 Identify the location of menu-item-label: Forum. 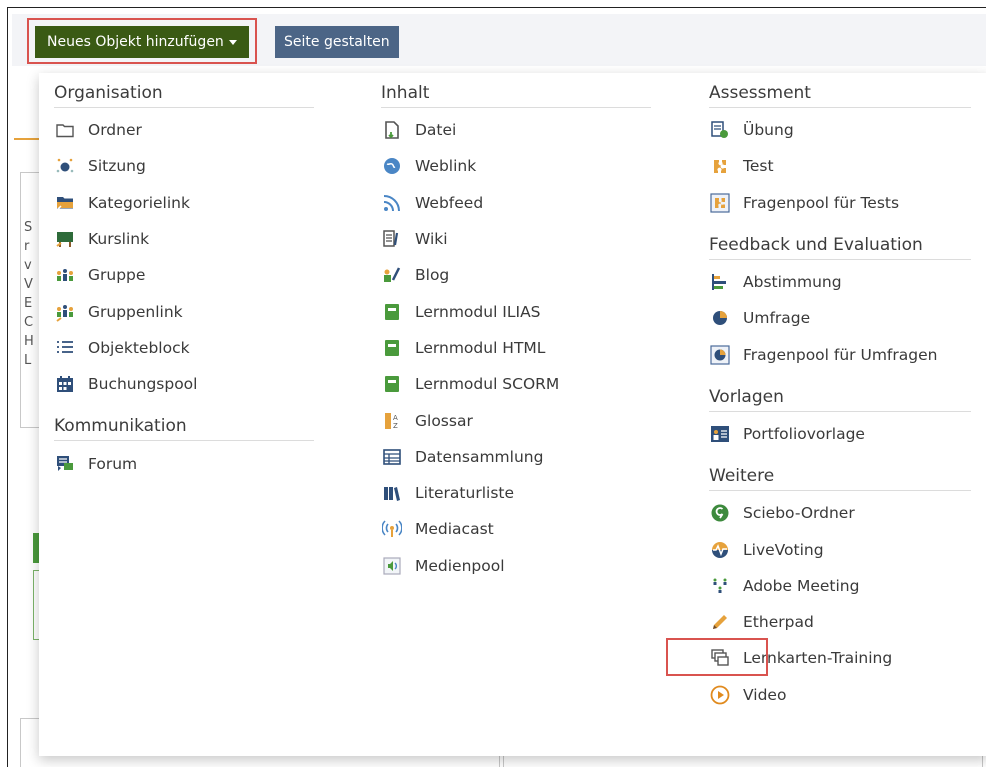
(113, 463).